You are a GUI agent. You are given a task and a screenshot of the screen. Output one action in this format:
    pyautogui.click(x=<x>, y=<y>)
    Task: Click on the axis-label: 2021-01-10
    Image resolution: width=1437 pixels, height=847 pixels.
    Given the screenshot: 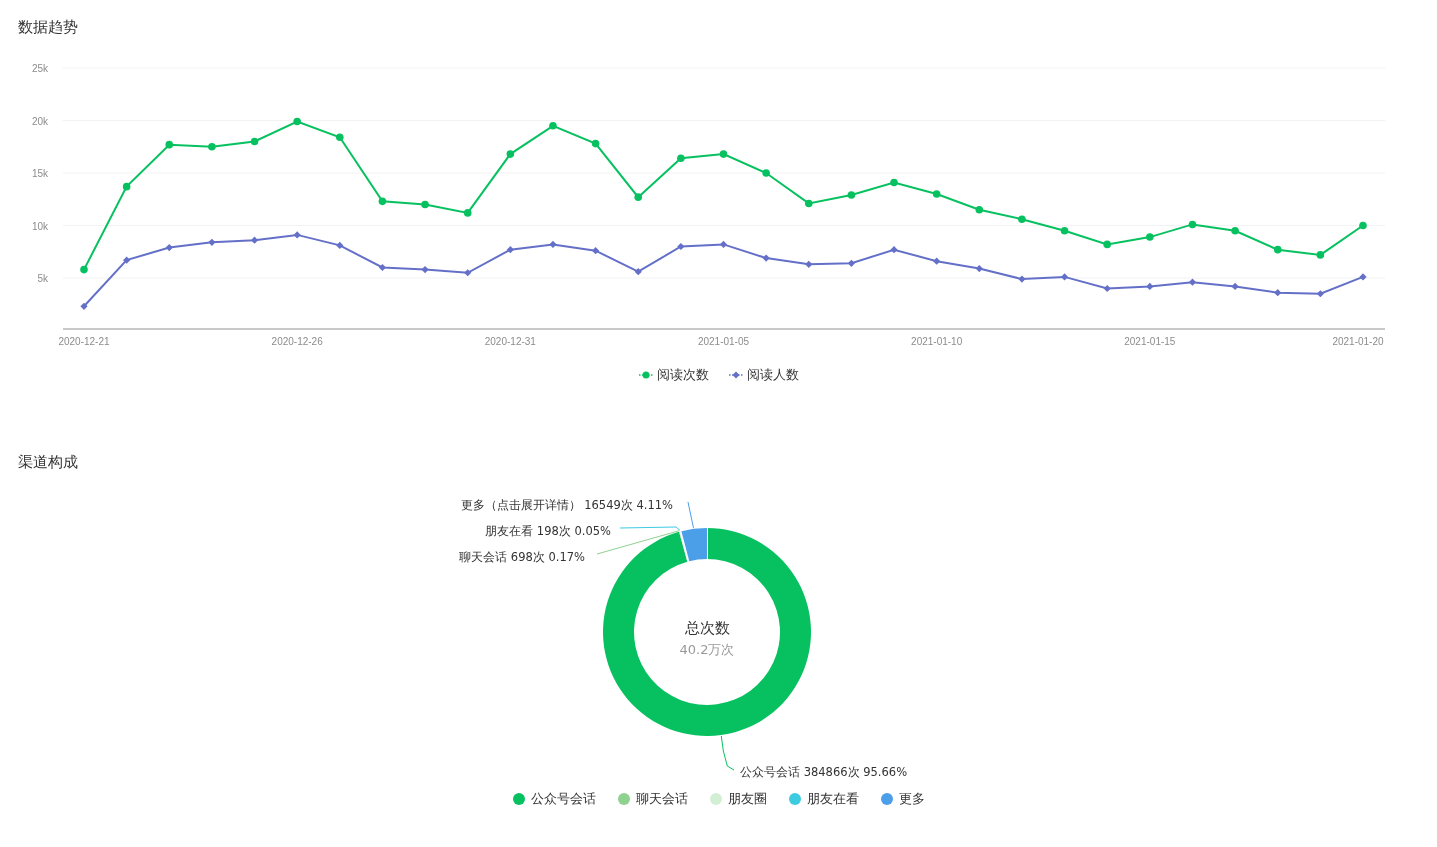 What is the action you would take?
    pyautogui.click(x=937, y=341)
    